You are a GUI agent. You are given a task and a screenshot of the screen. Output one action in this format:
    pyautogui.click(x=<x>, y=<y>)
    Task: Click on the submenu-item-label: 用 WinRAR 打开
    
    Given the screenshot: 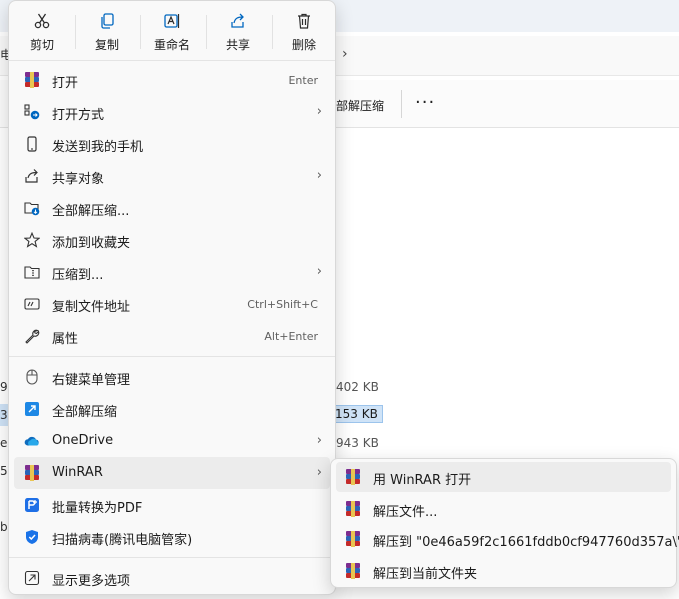 What is the action you would take?
    pyautogui.click(x=422, y=480)
    